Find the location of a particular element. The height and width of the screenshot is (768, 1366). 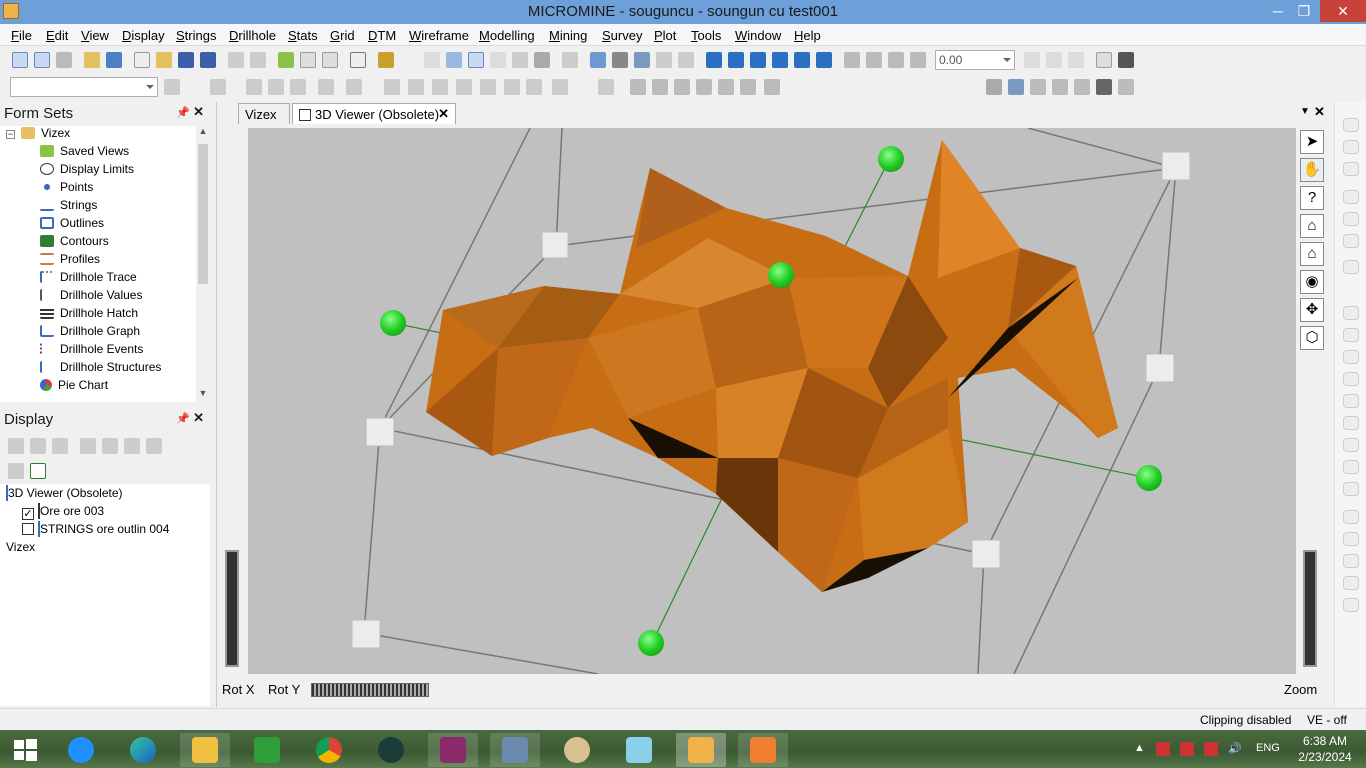

eye-icon: ◉ is located at coordinates (1312, 282).